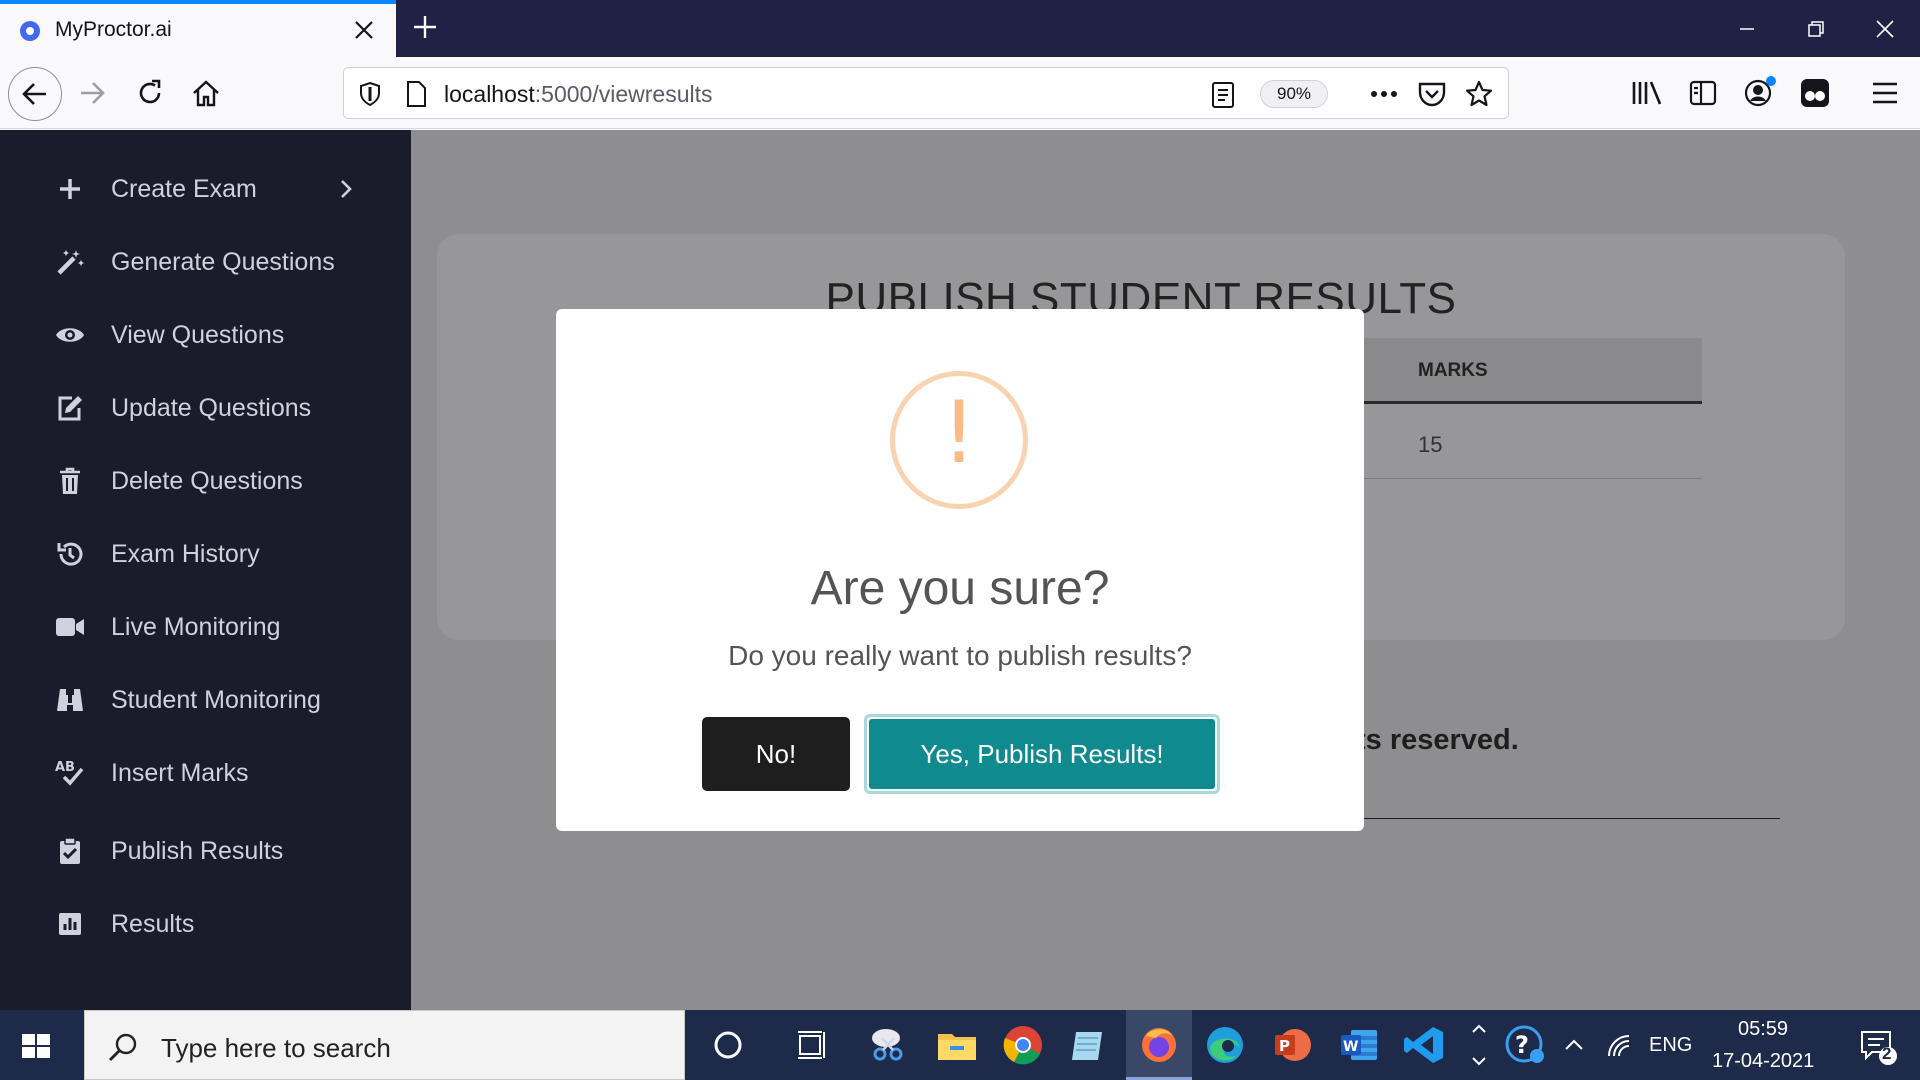 The width and height of the screenshot is (1920, 1080). Describe the element at coordinates (1747, 29) in the screenshot. I see `minimize-window-icon` at that location.